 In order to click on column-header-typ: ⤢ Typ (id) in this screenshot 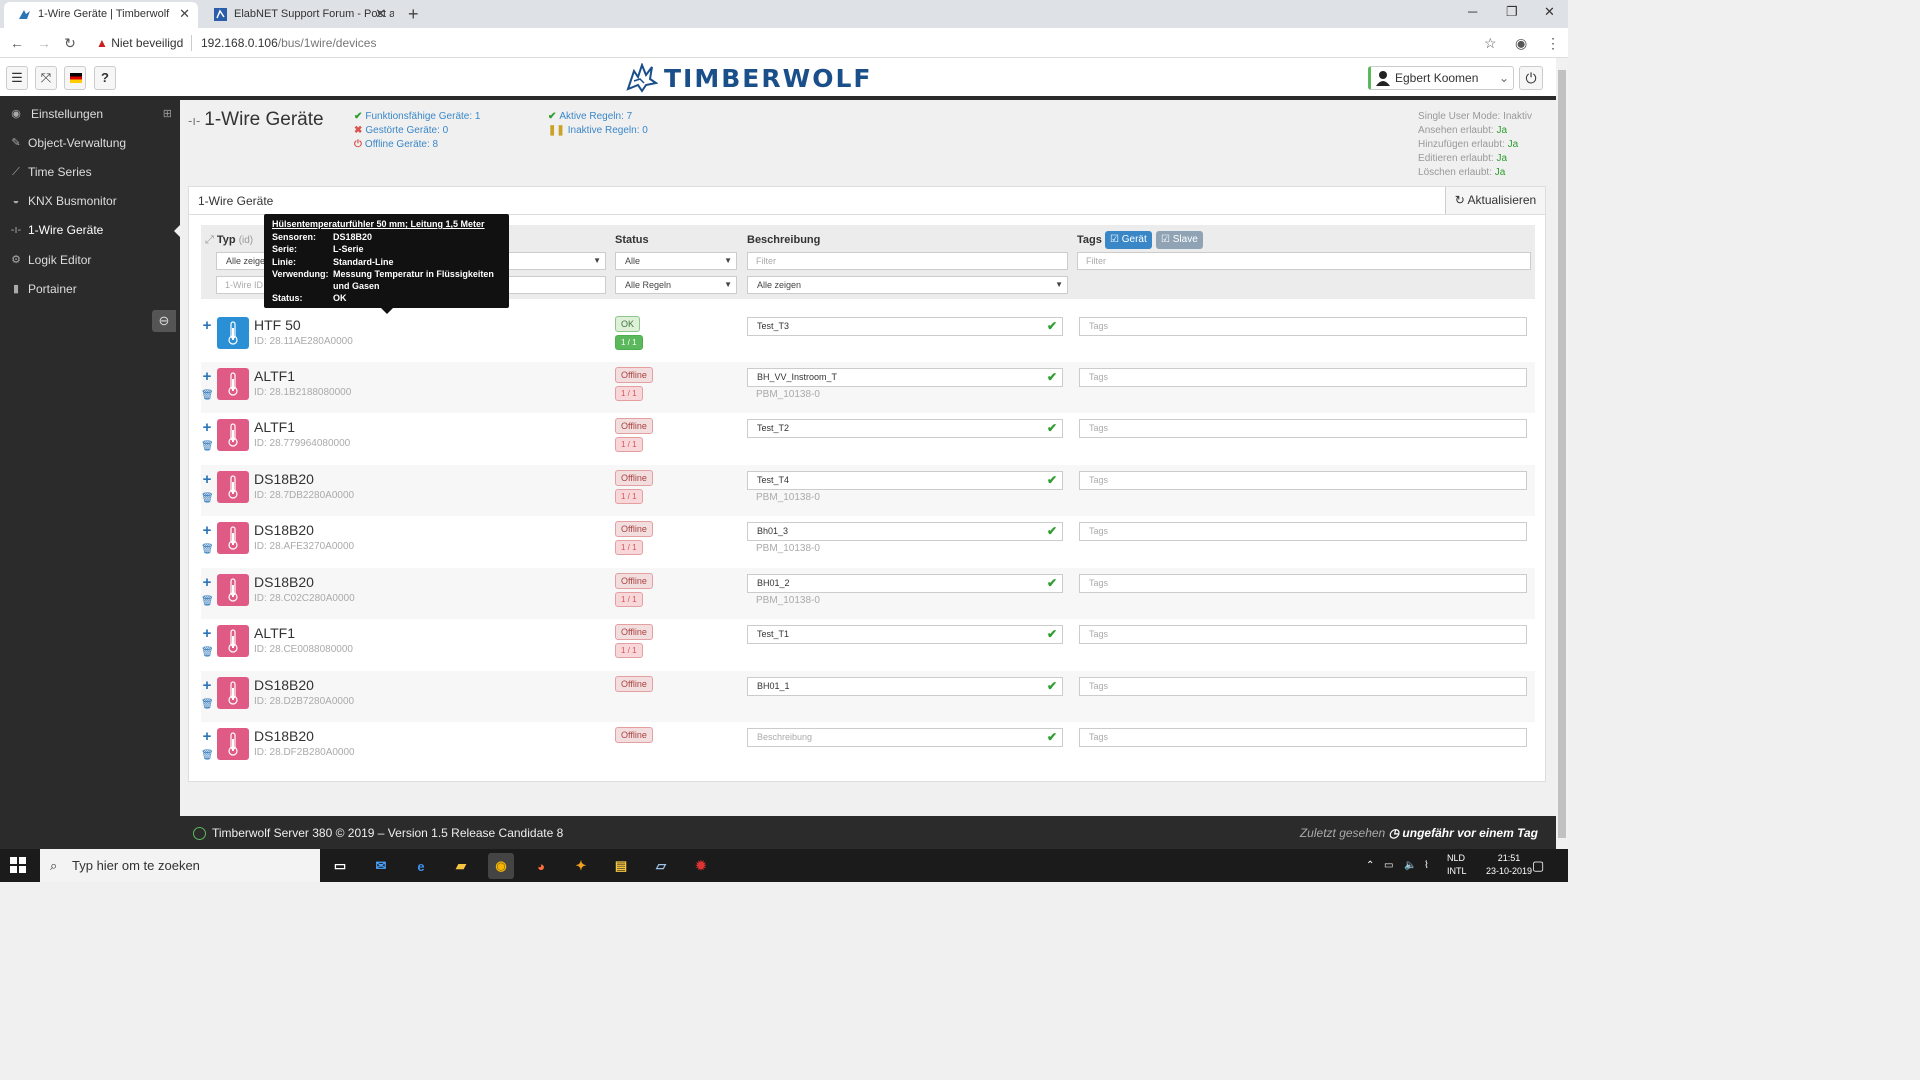, I will do `click(229, 240)`.